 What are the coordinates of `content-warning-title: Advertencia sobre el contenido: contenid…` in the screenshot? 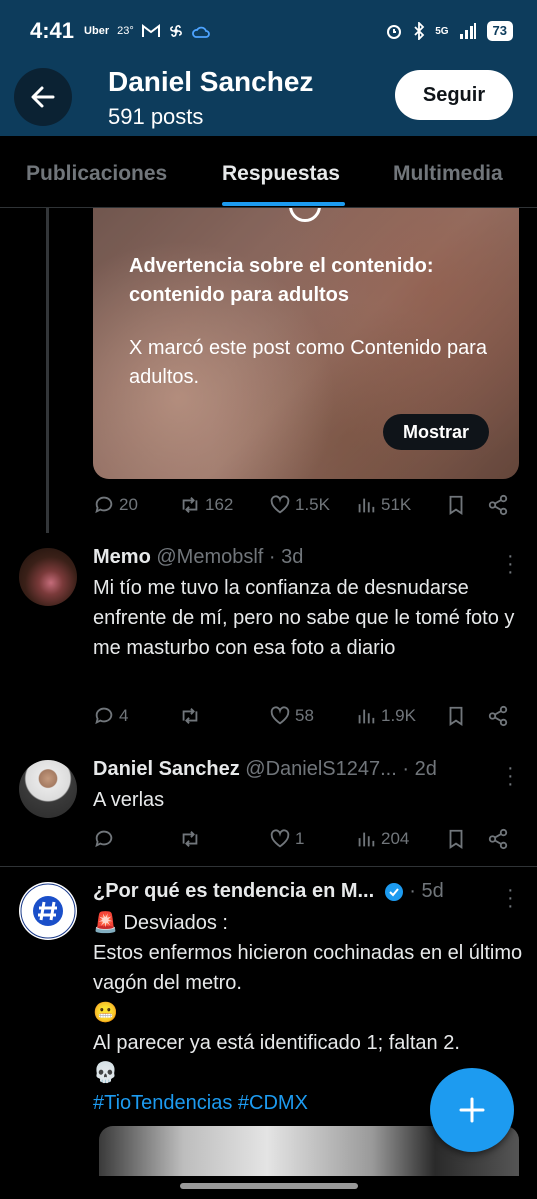 It's located at (281, 280).